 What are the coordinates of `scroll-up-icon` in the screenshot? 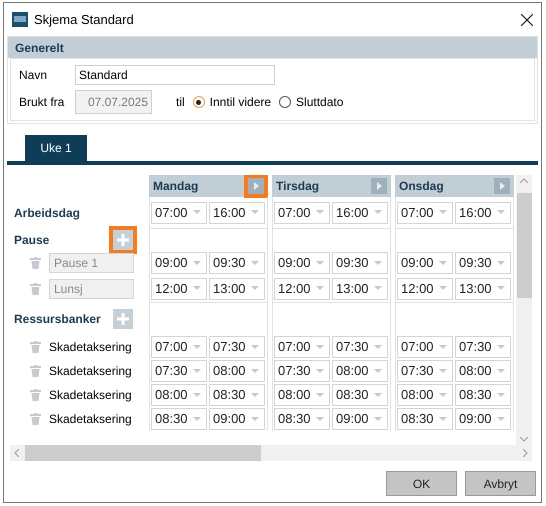 It's located at (524, 180).